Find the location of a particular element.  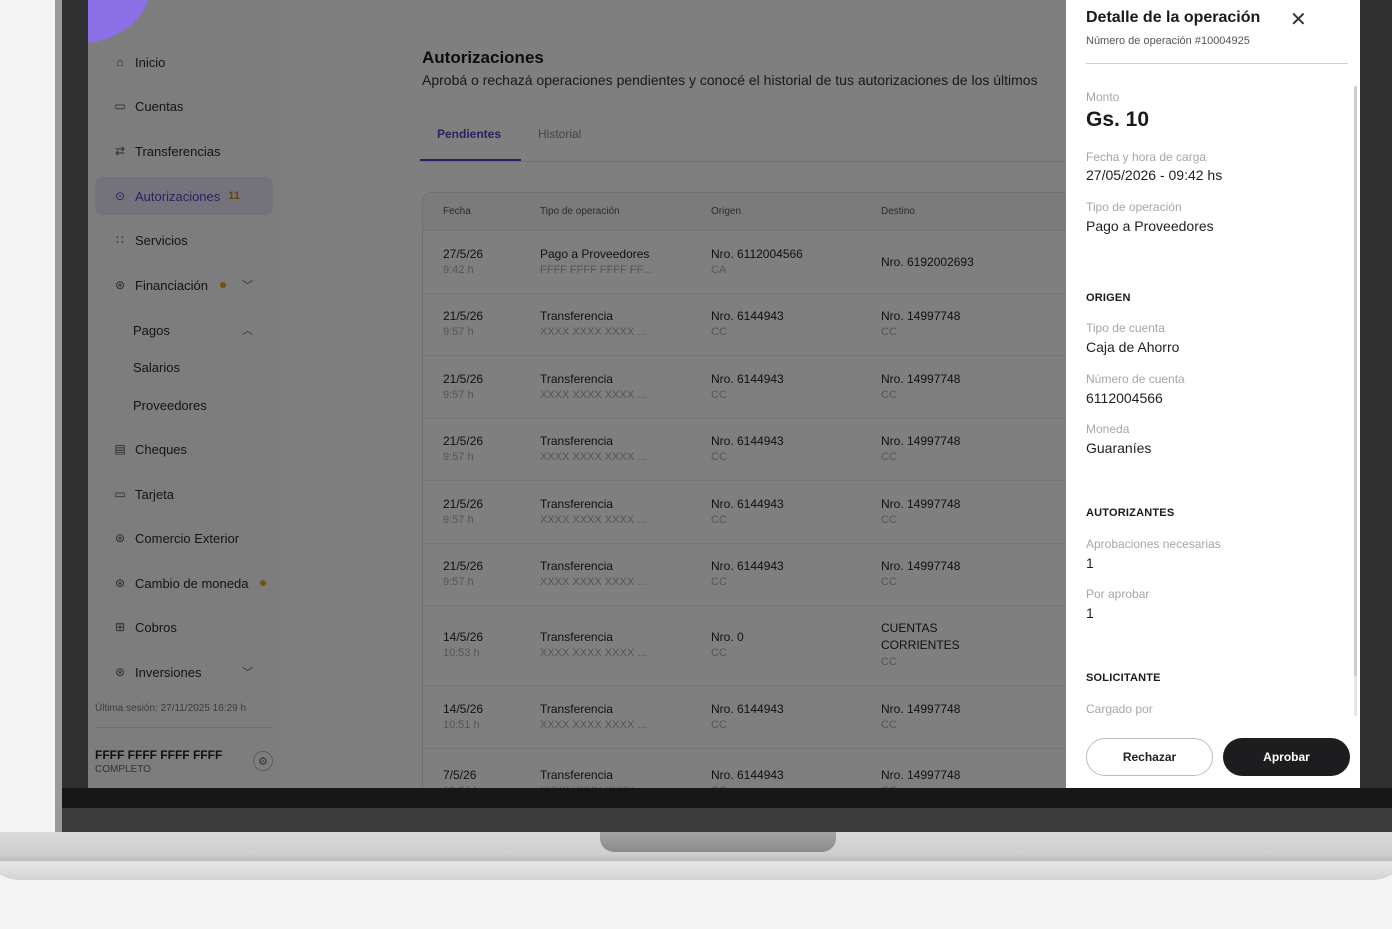

close-icon: ✕ is located at coordinates (1298, 19).